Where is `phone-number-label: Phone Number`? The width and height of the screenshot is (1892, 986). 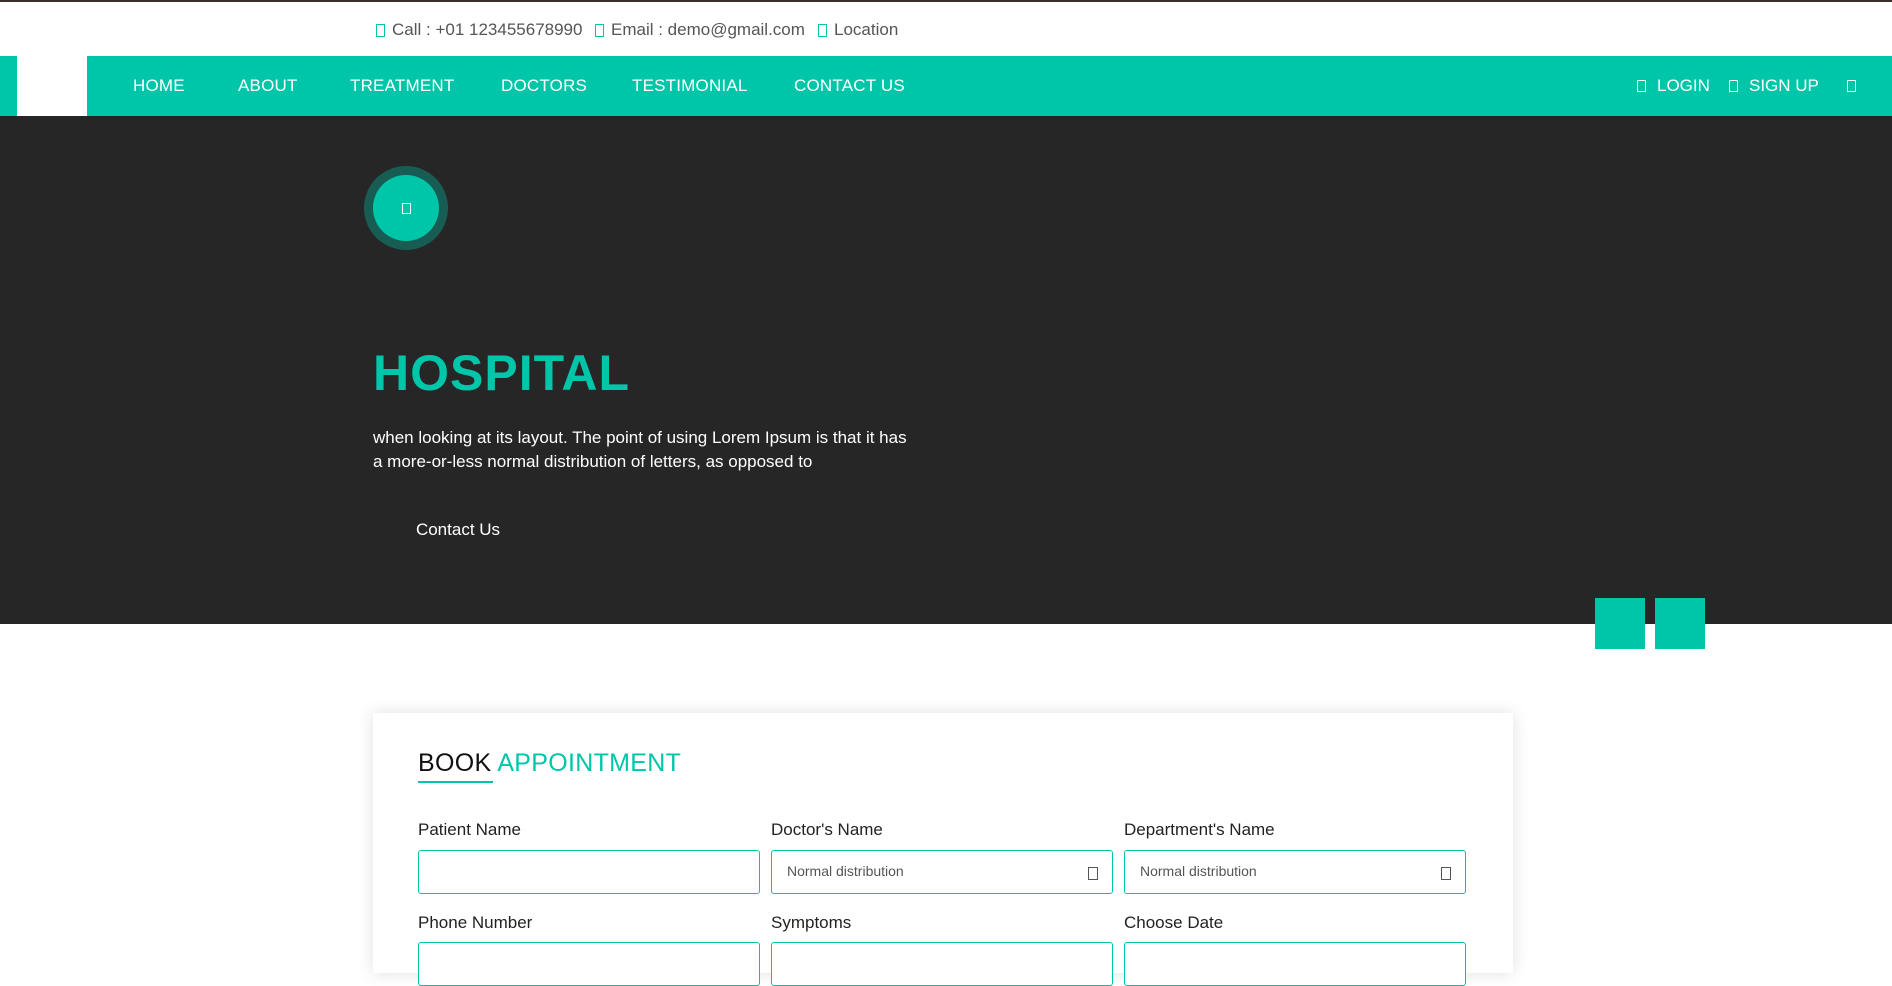 phone-number-label: Phone Number is located at coordinates (475, 922).